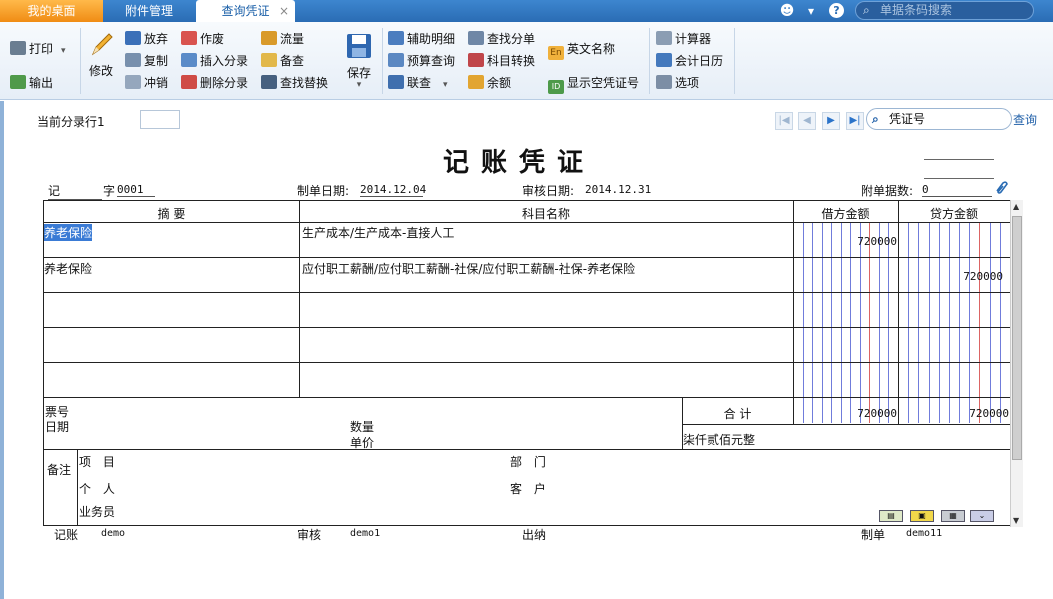 This screenshot has height=599, width=1053. I want to click on next-record-icon: ▶, so click(831, 121).